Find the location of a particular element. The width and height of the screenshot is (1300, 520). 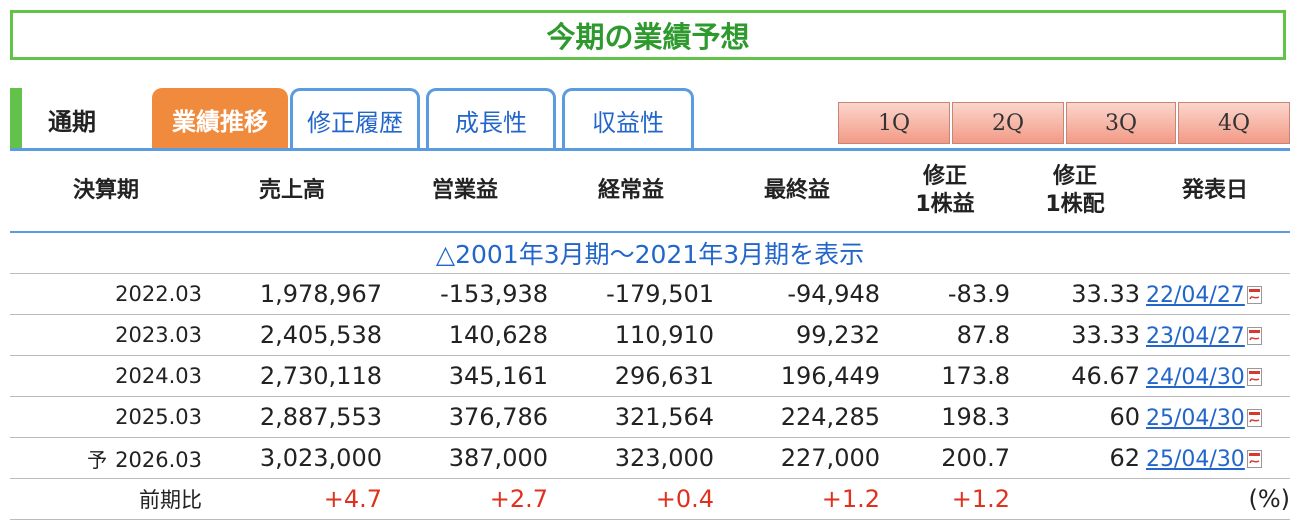

quarter-2q-button: 2Q is located at coordinates (1008, 123).